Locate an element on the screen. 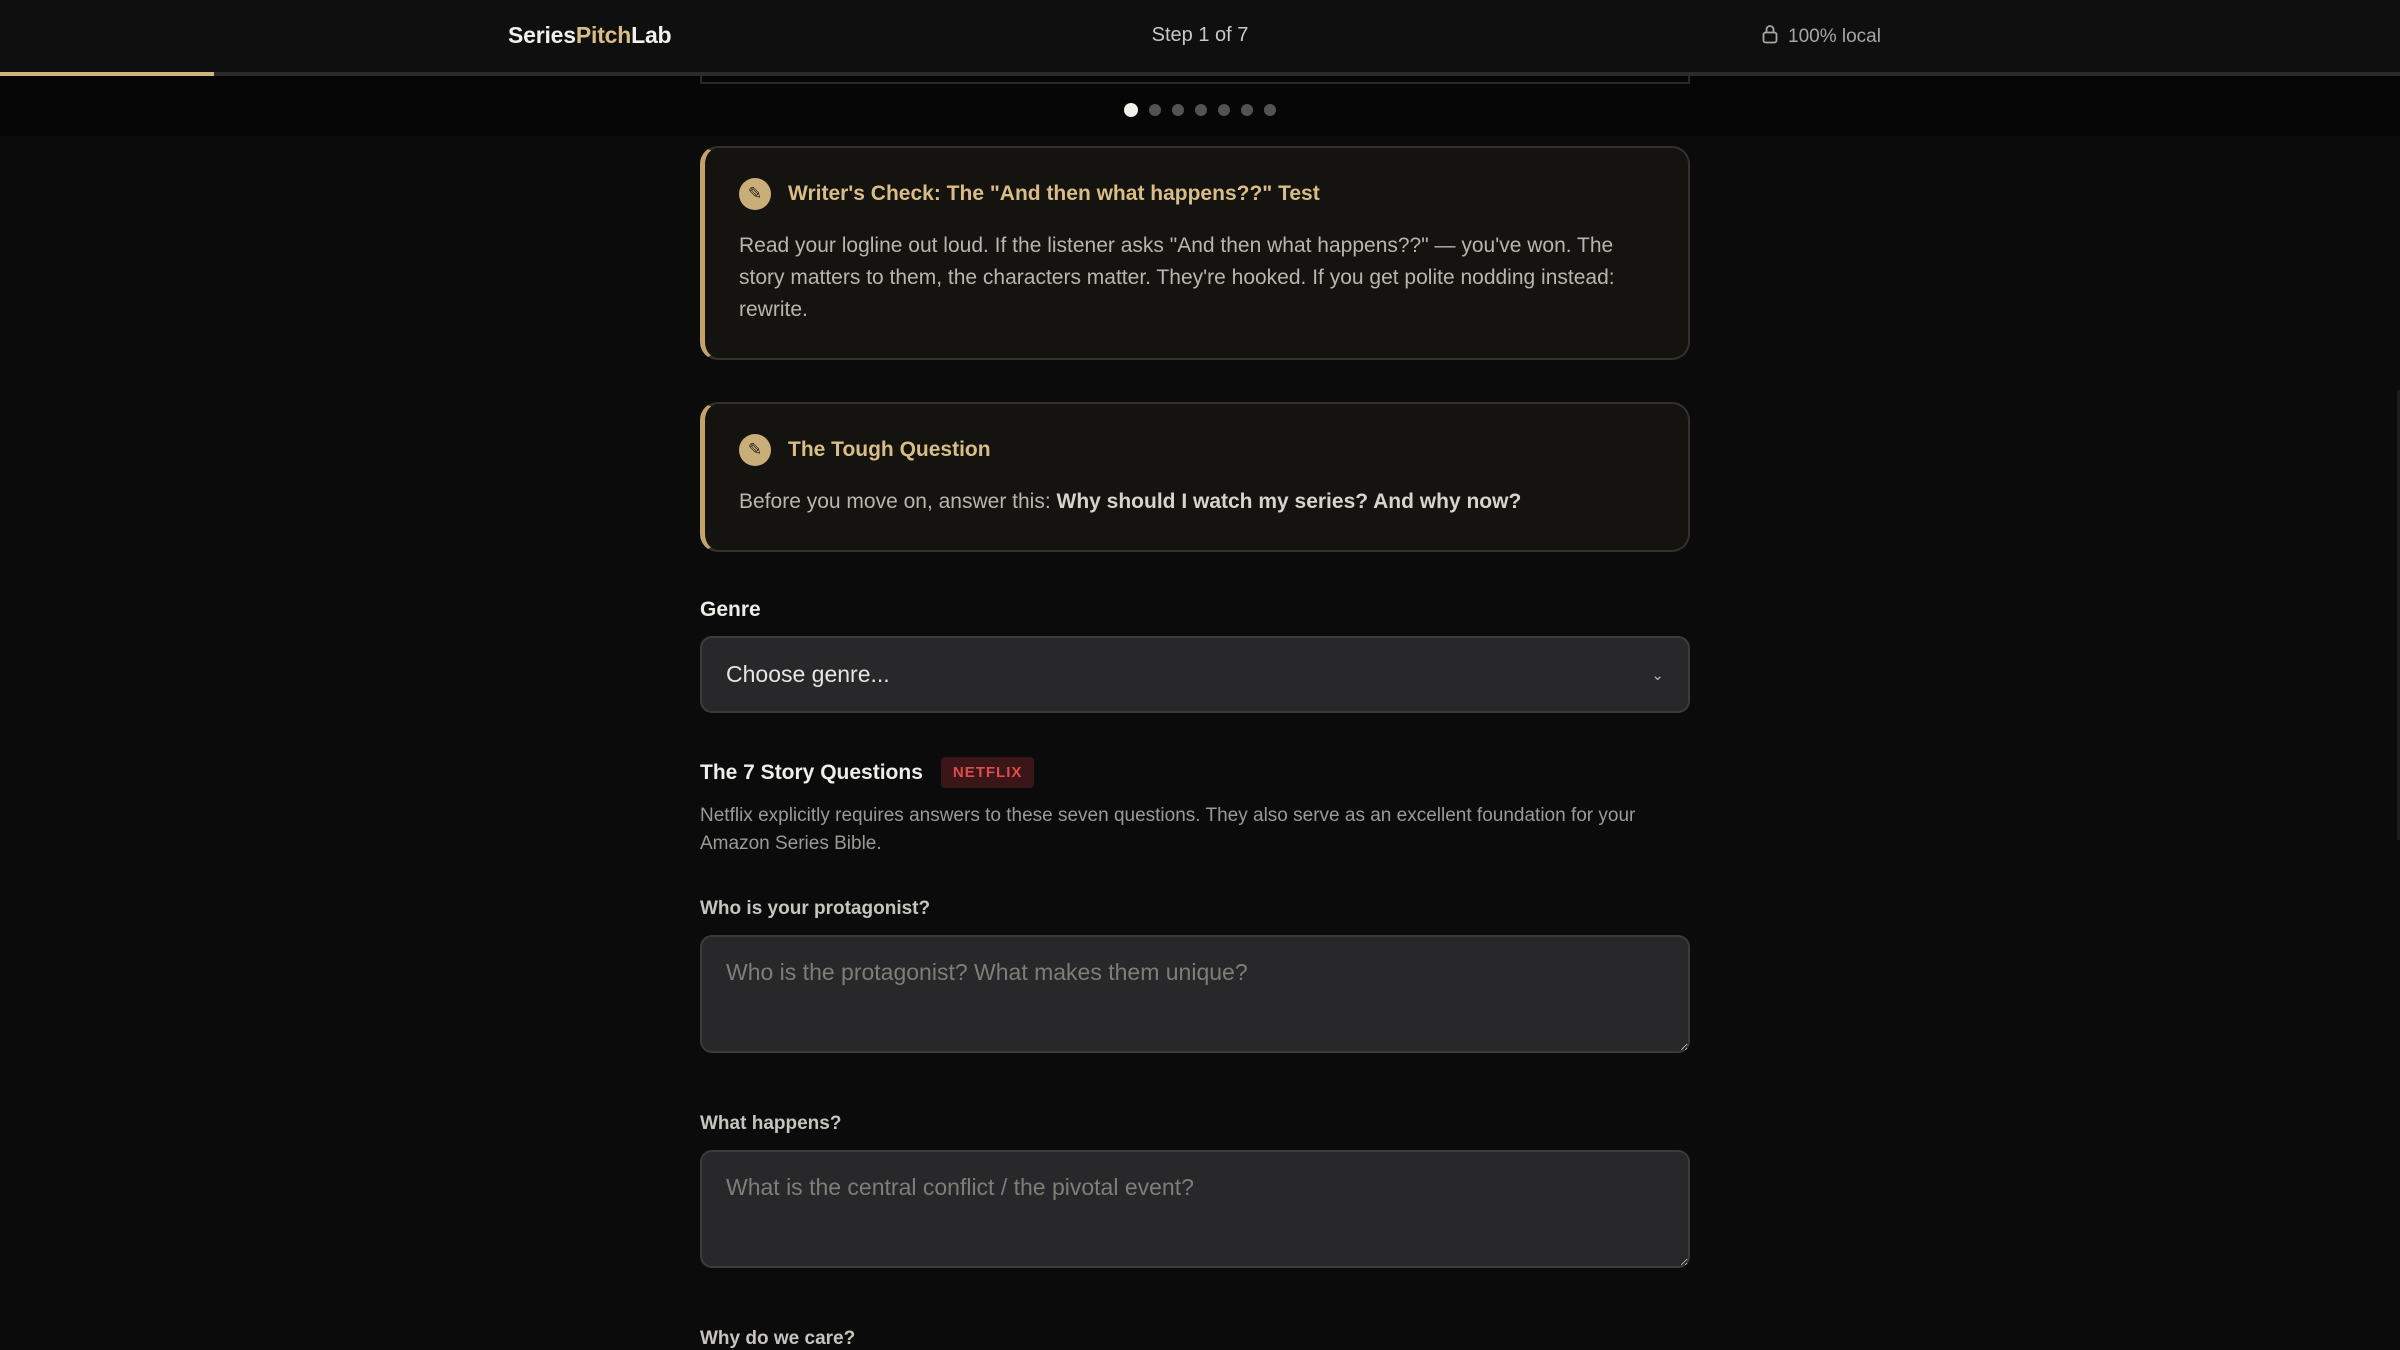  step-dots is located at coordinates (1200, 110).